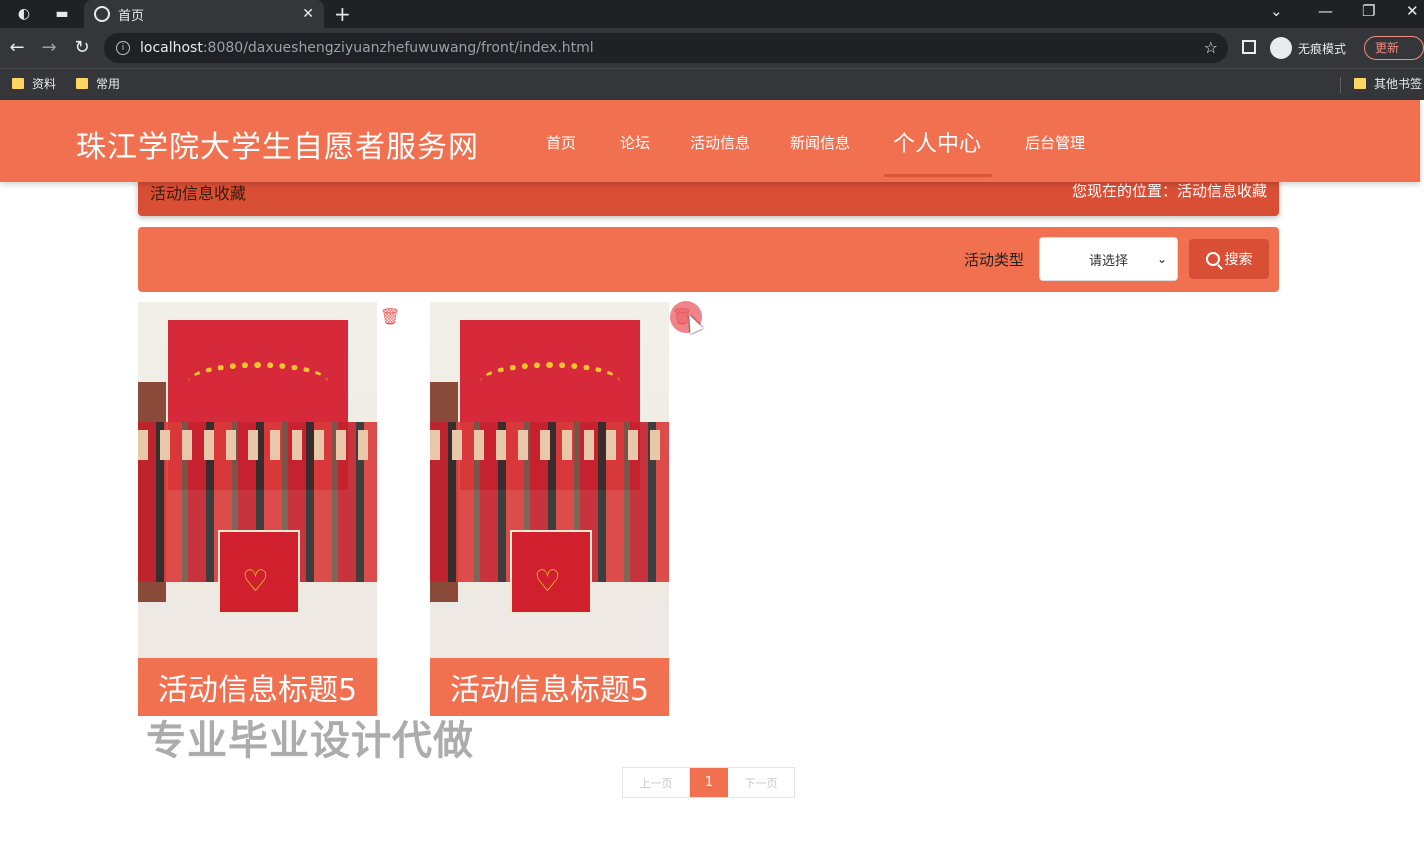  Describe the element at coordinates (1368, 11) in the screenshot. I see `restore-icon: ❐` at that location.